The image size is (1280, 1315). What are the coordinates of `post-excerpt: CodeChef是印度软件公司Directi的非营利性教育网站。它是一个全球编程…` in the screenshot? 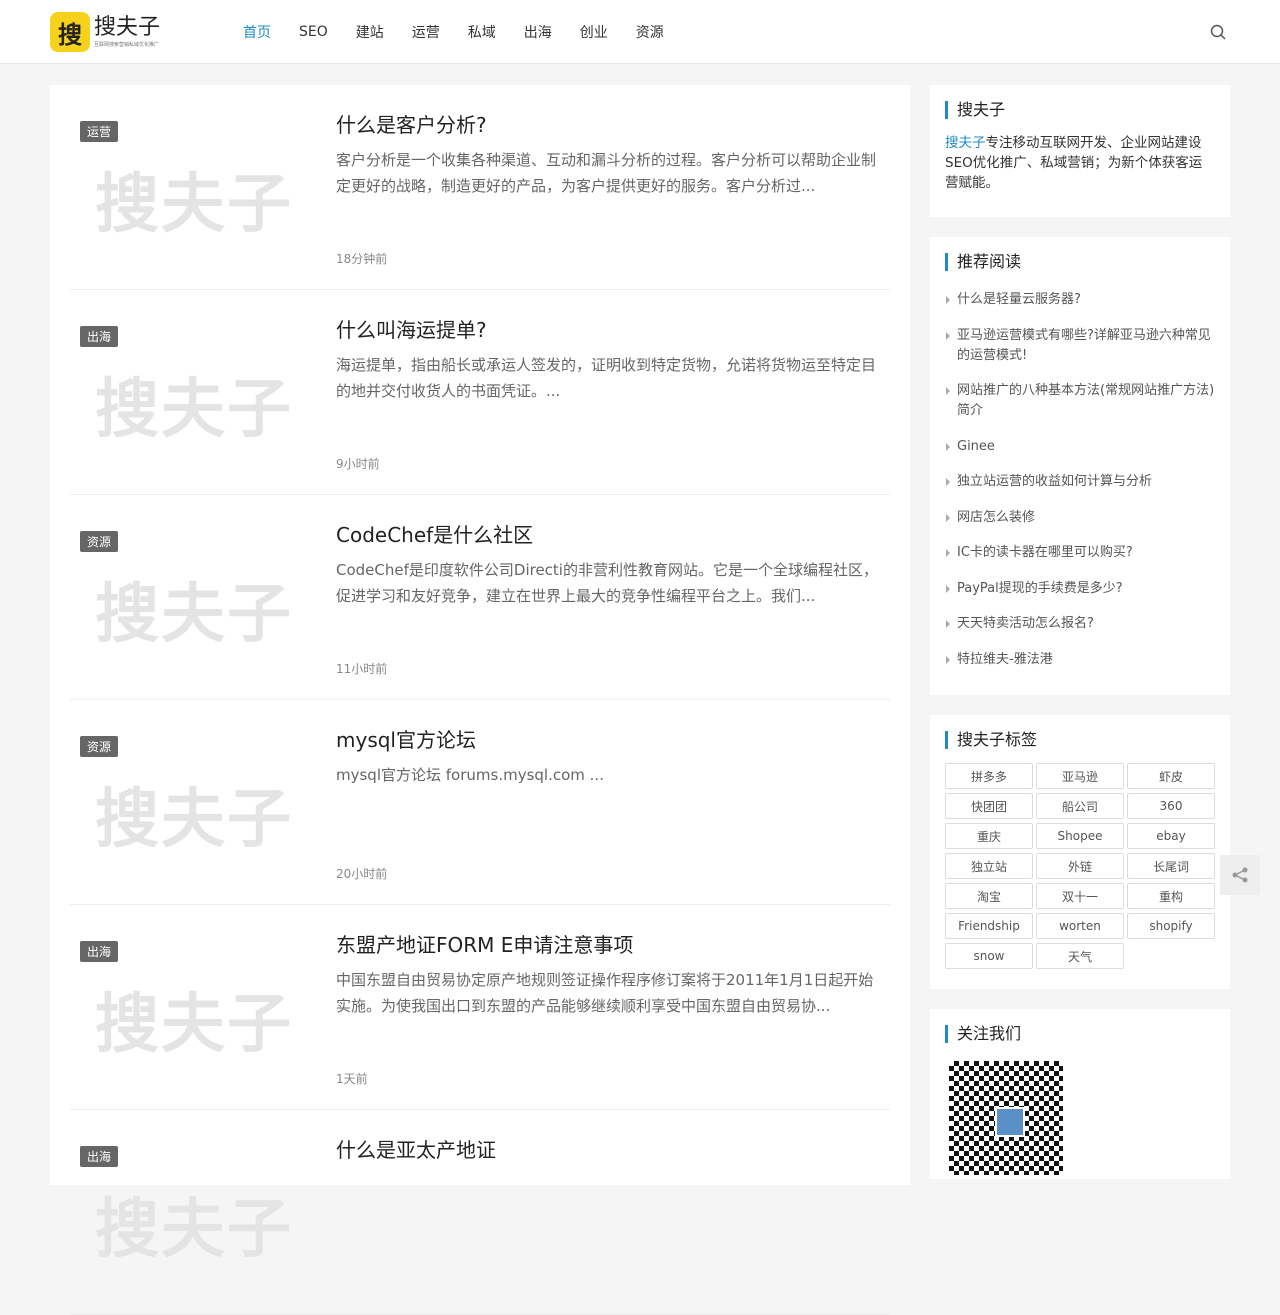 It's located at (607, 583).